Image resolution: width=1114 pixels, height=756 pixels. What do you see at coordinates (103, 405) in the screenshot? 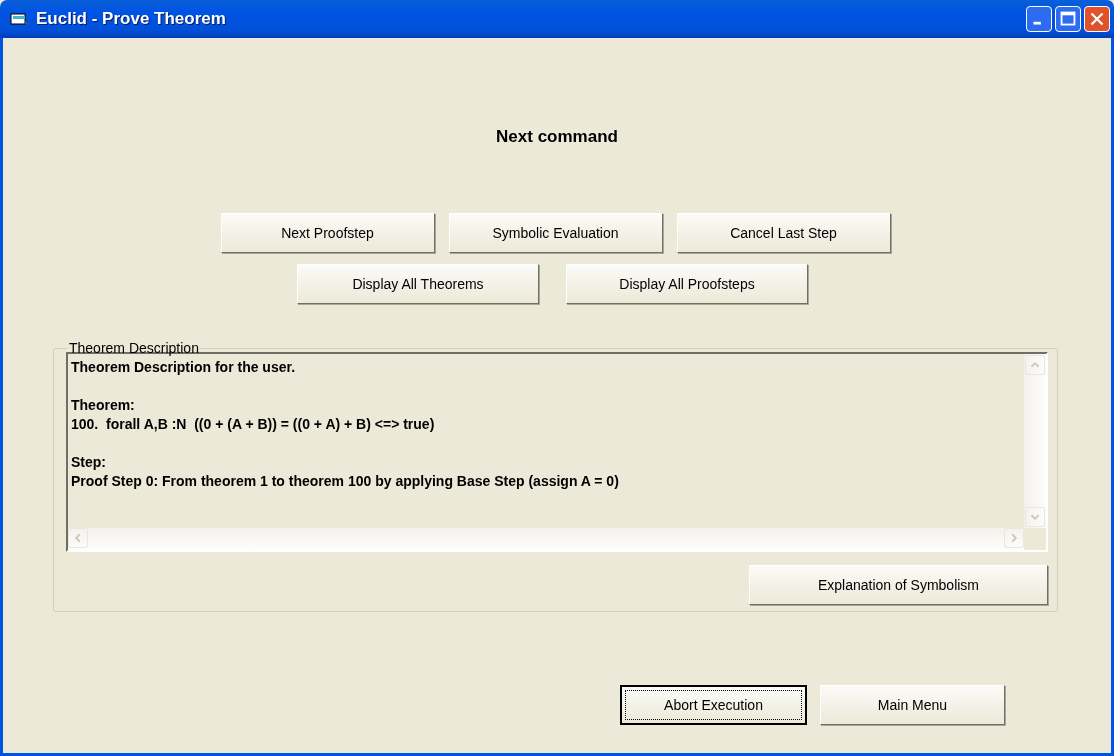
I see `text-line: Theorem:` at bounding box center [103, 405].